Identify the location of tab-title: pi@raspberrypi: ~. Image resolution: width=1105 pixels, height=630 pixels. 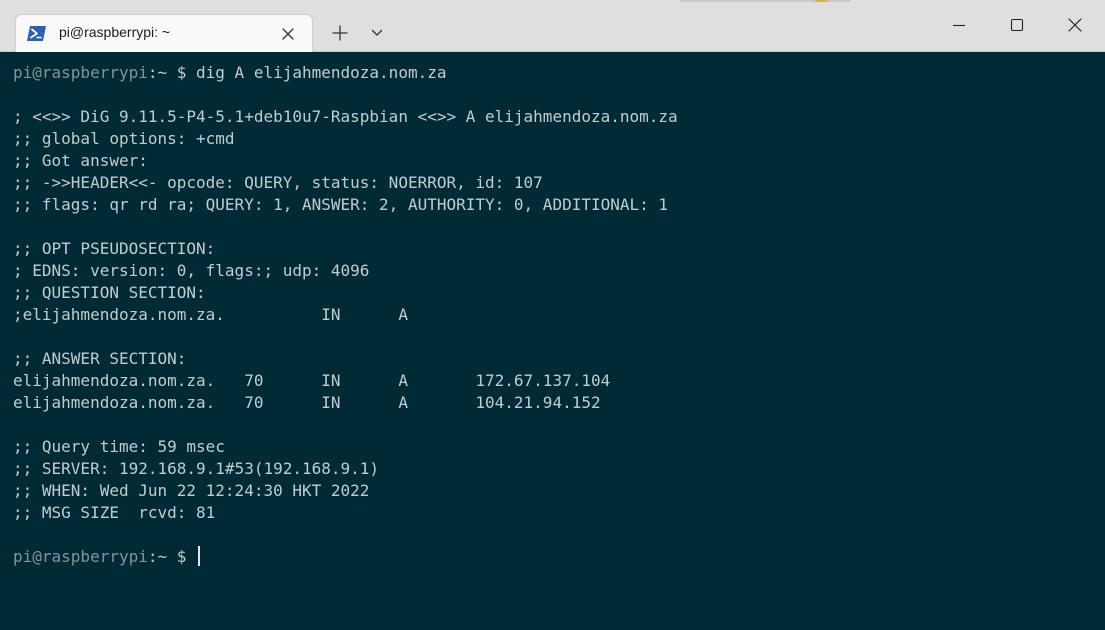
(115, 32).